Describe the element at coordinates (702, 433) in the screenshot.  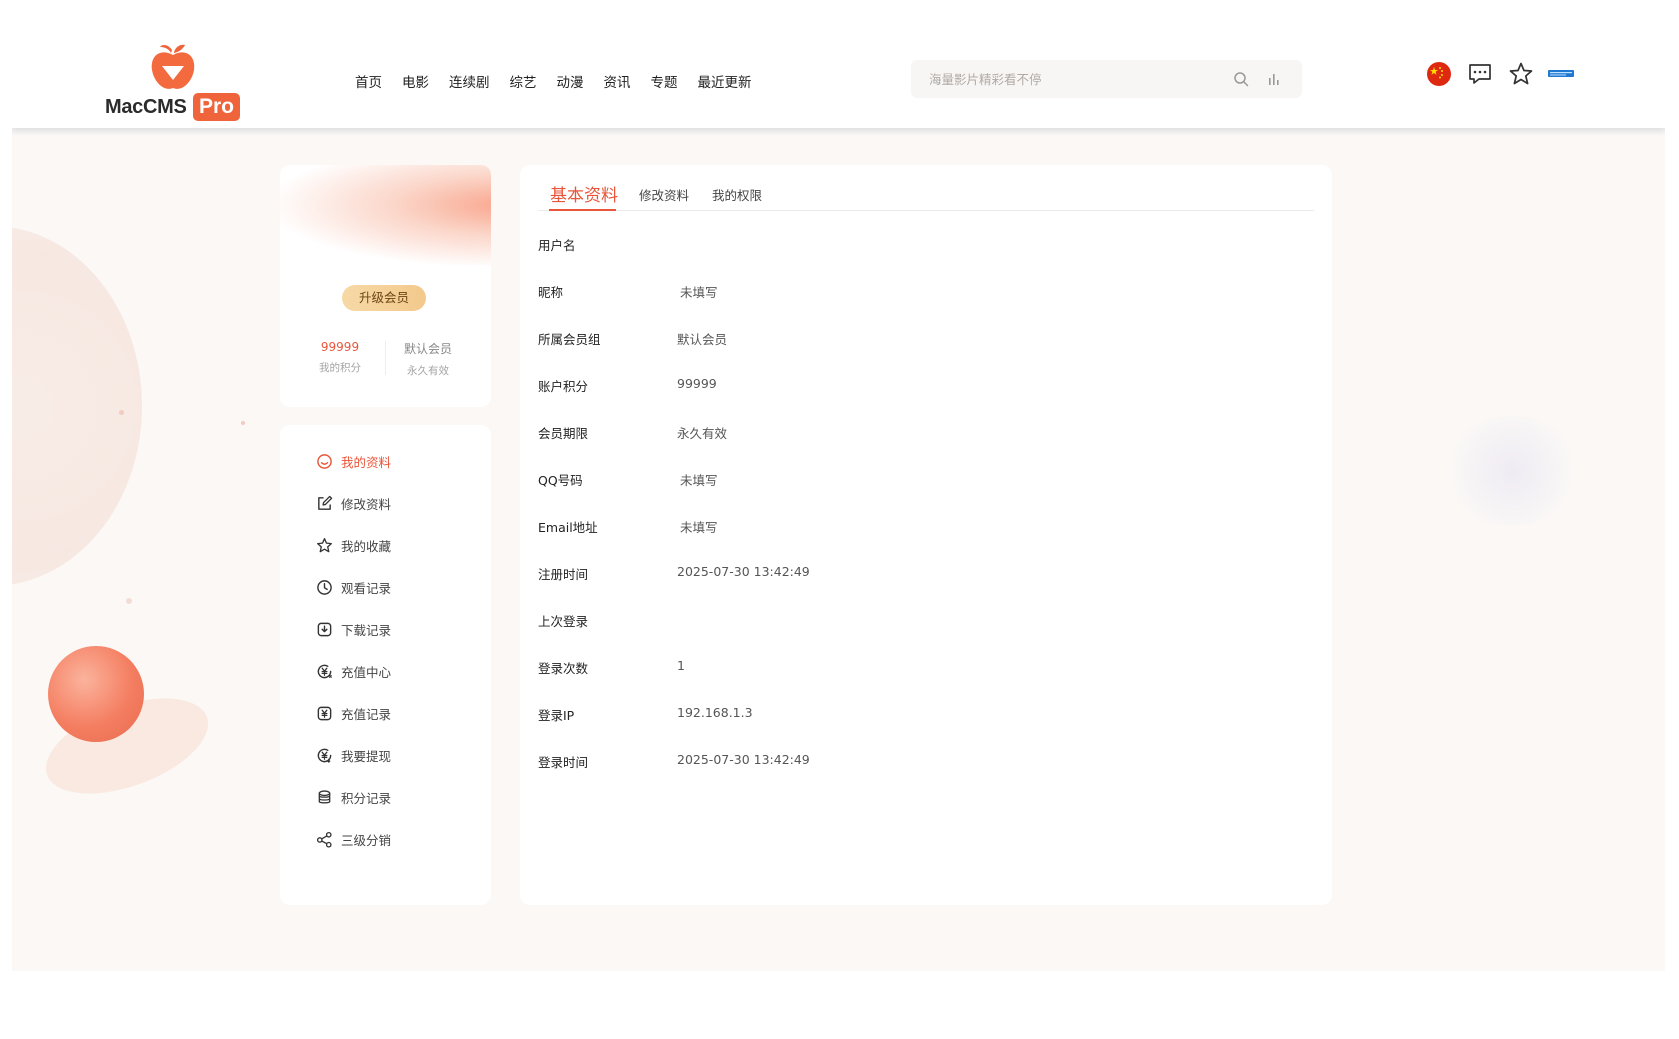
I see `info-value: 永久有效` at that location.